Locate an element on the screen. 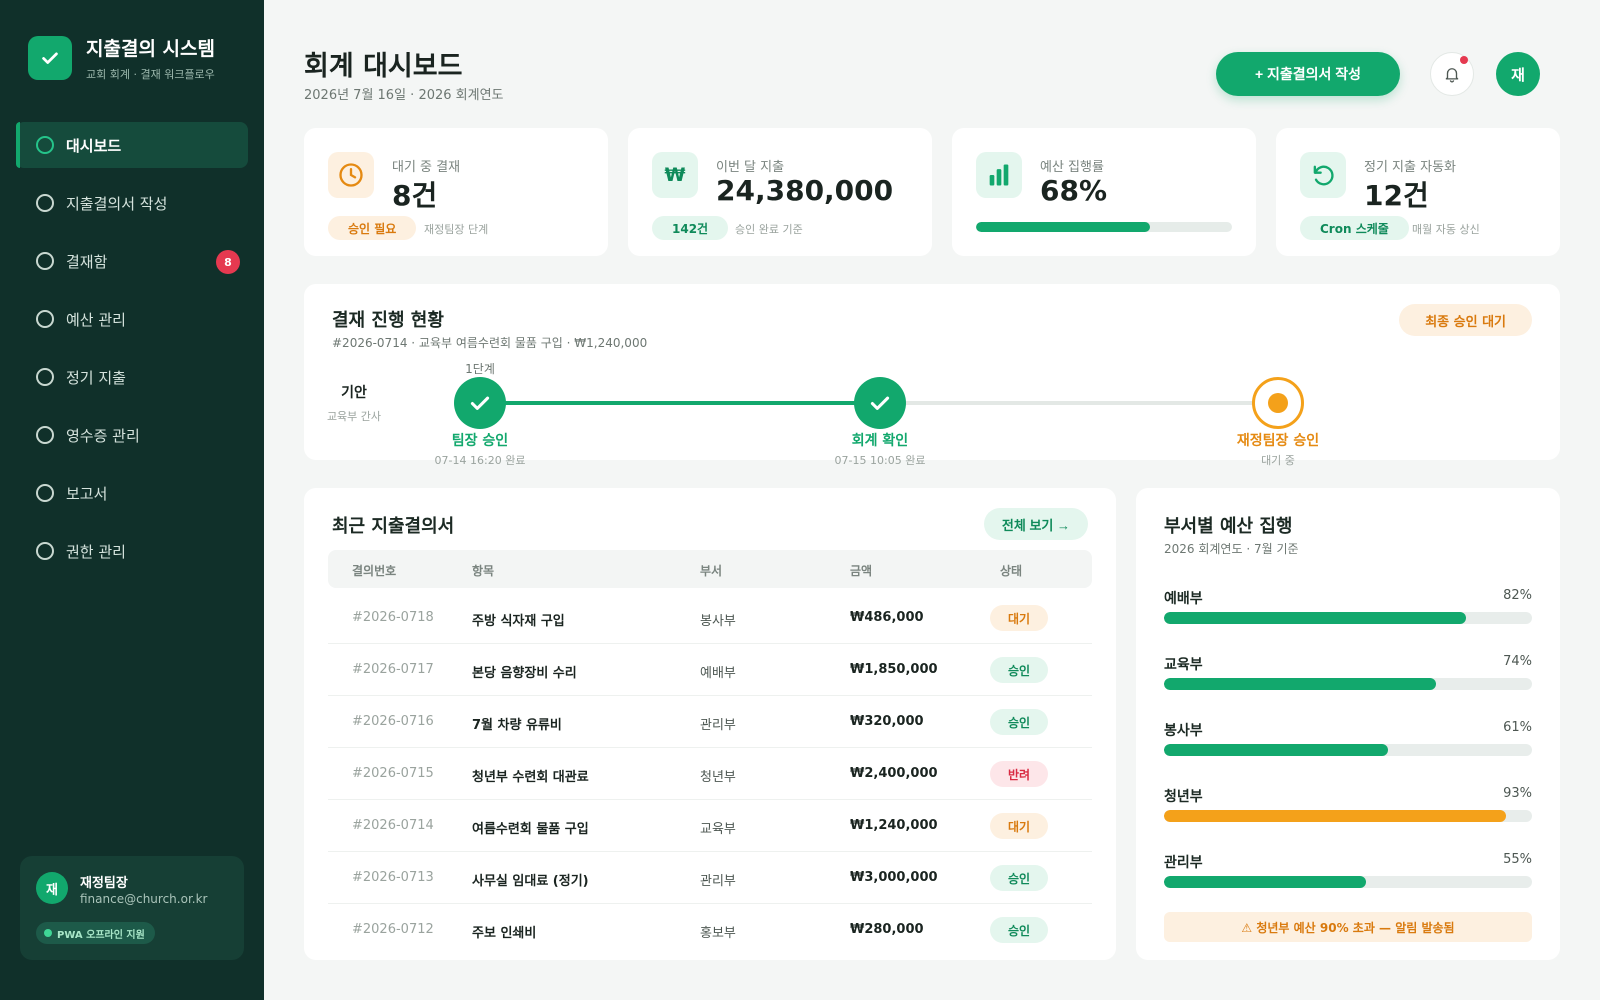  sidebar-item-label: 보고서 is located at coordinates (87, 493).